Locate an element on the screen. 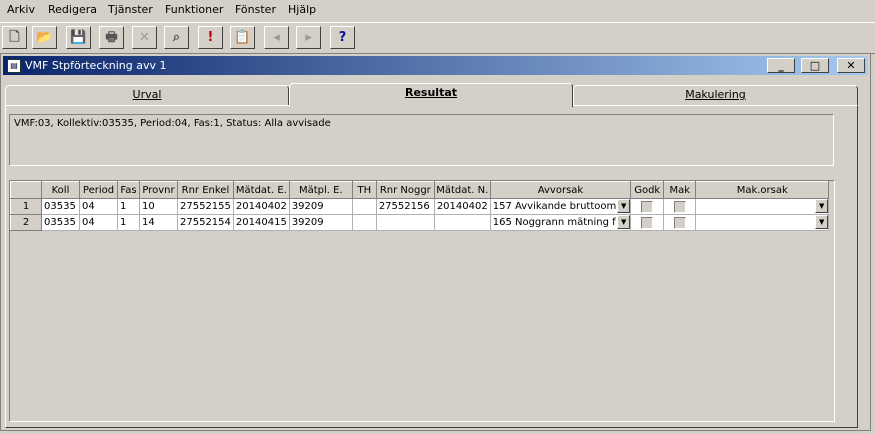 The height and width of the screenshot is (434, 875). col-header-rnr-noggr: Rnr Noggr is located at coordinates (405, 190).